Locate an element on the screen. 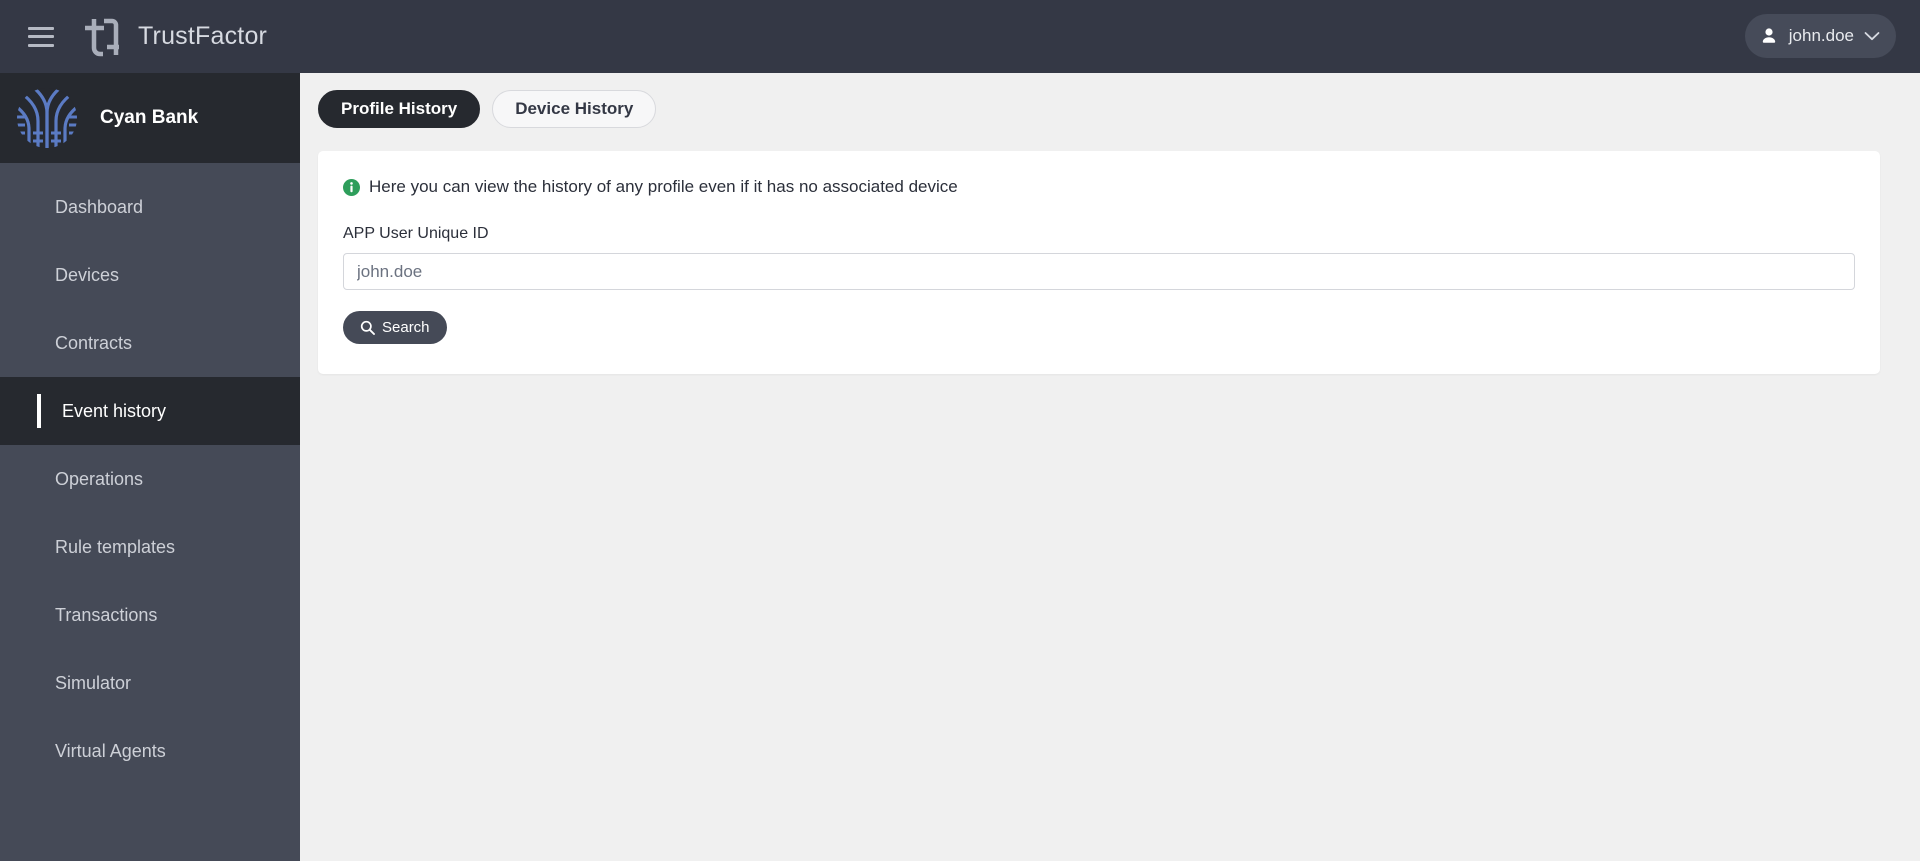 This screenshot has width=1920, height=861. sidebar-item-virtual-agents: Virtual Agents is located at coordinates (150, 751).